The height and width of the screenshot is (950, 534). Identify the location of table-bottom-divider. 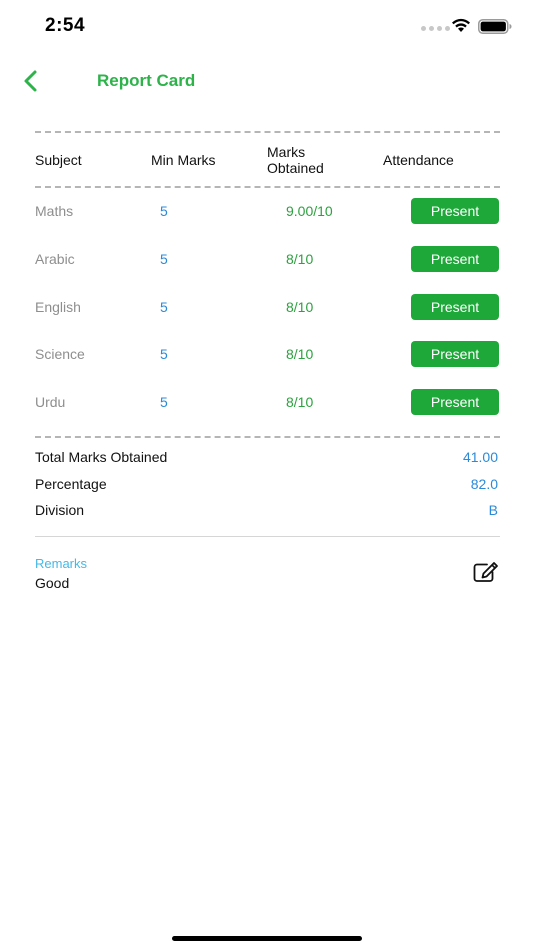
(267, 437).